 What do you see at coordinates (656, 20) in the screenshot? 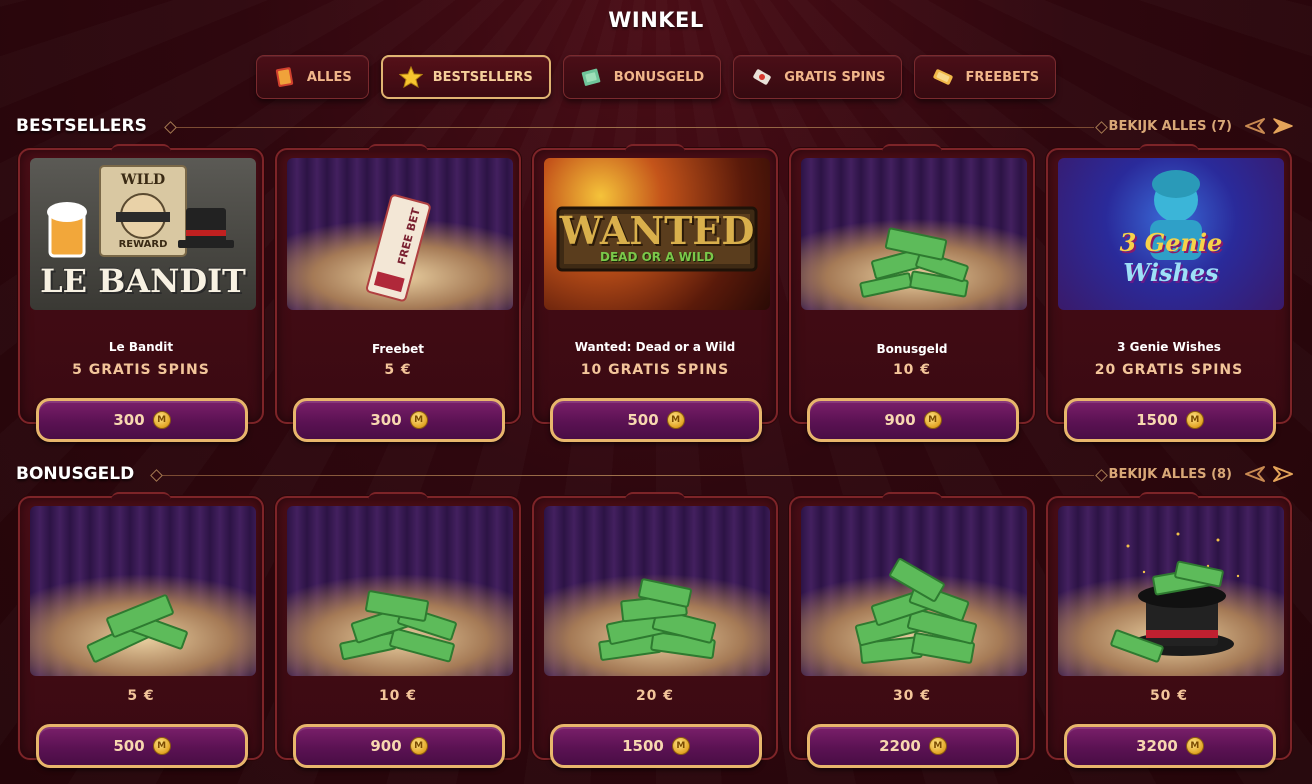
I see `page-title: WINKEL` at bounding box center [656, 20].